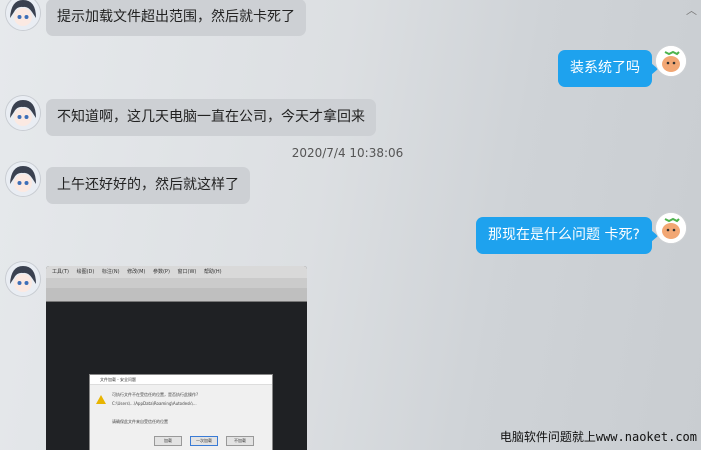  I want to click on message-bubble-incoming: 上午还好好的，然后就这样了, so click(148, 185).